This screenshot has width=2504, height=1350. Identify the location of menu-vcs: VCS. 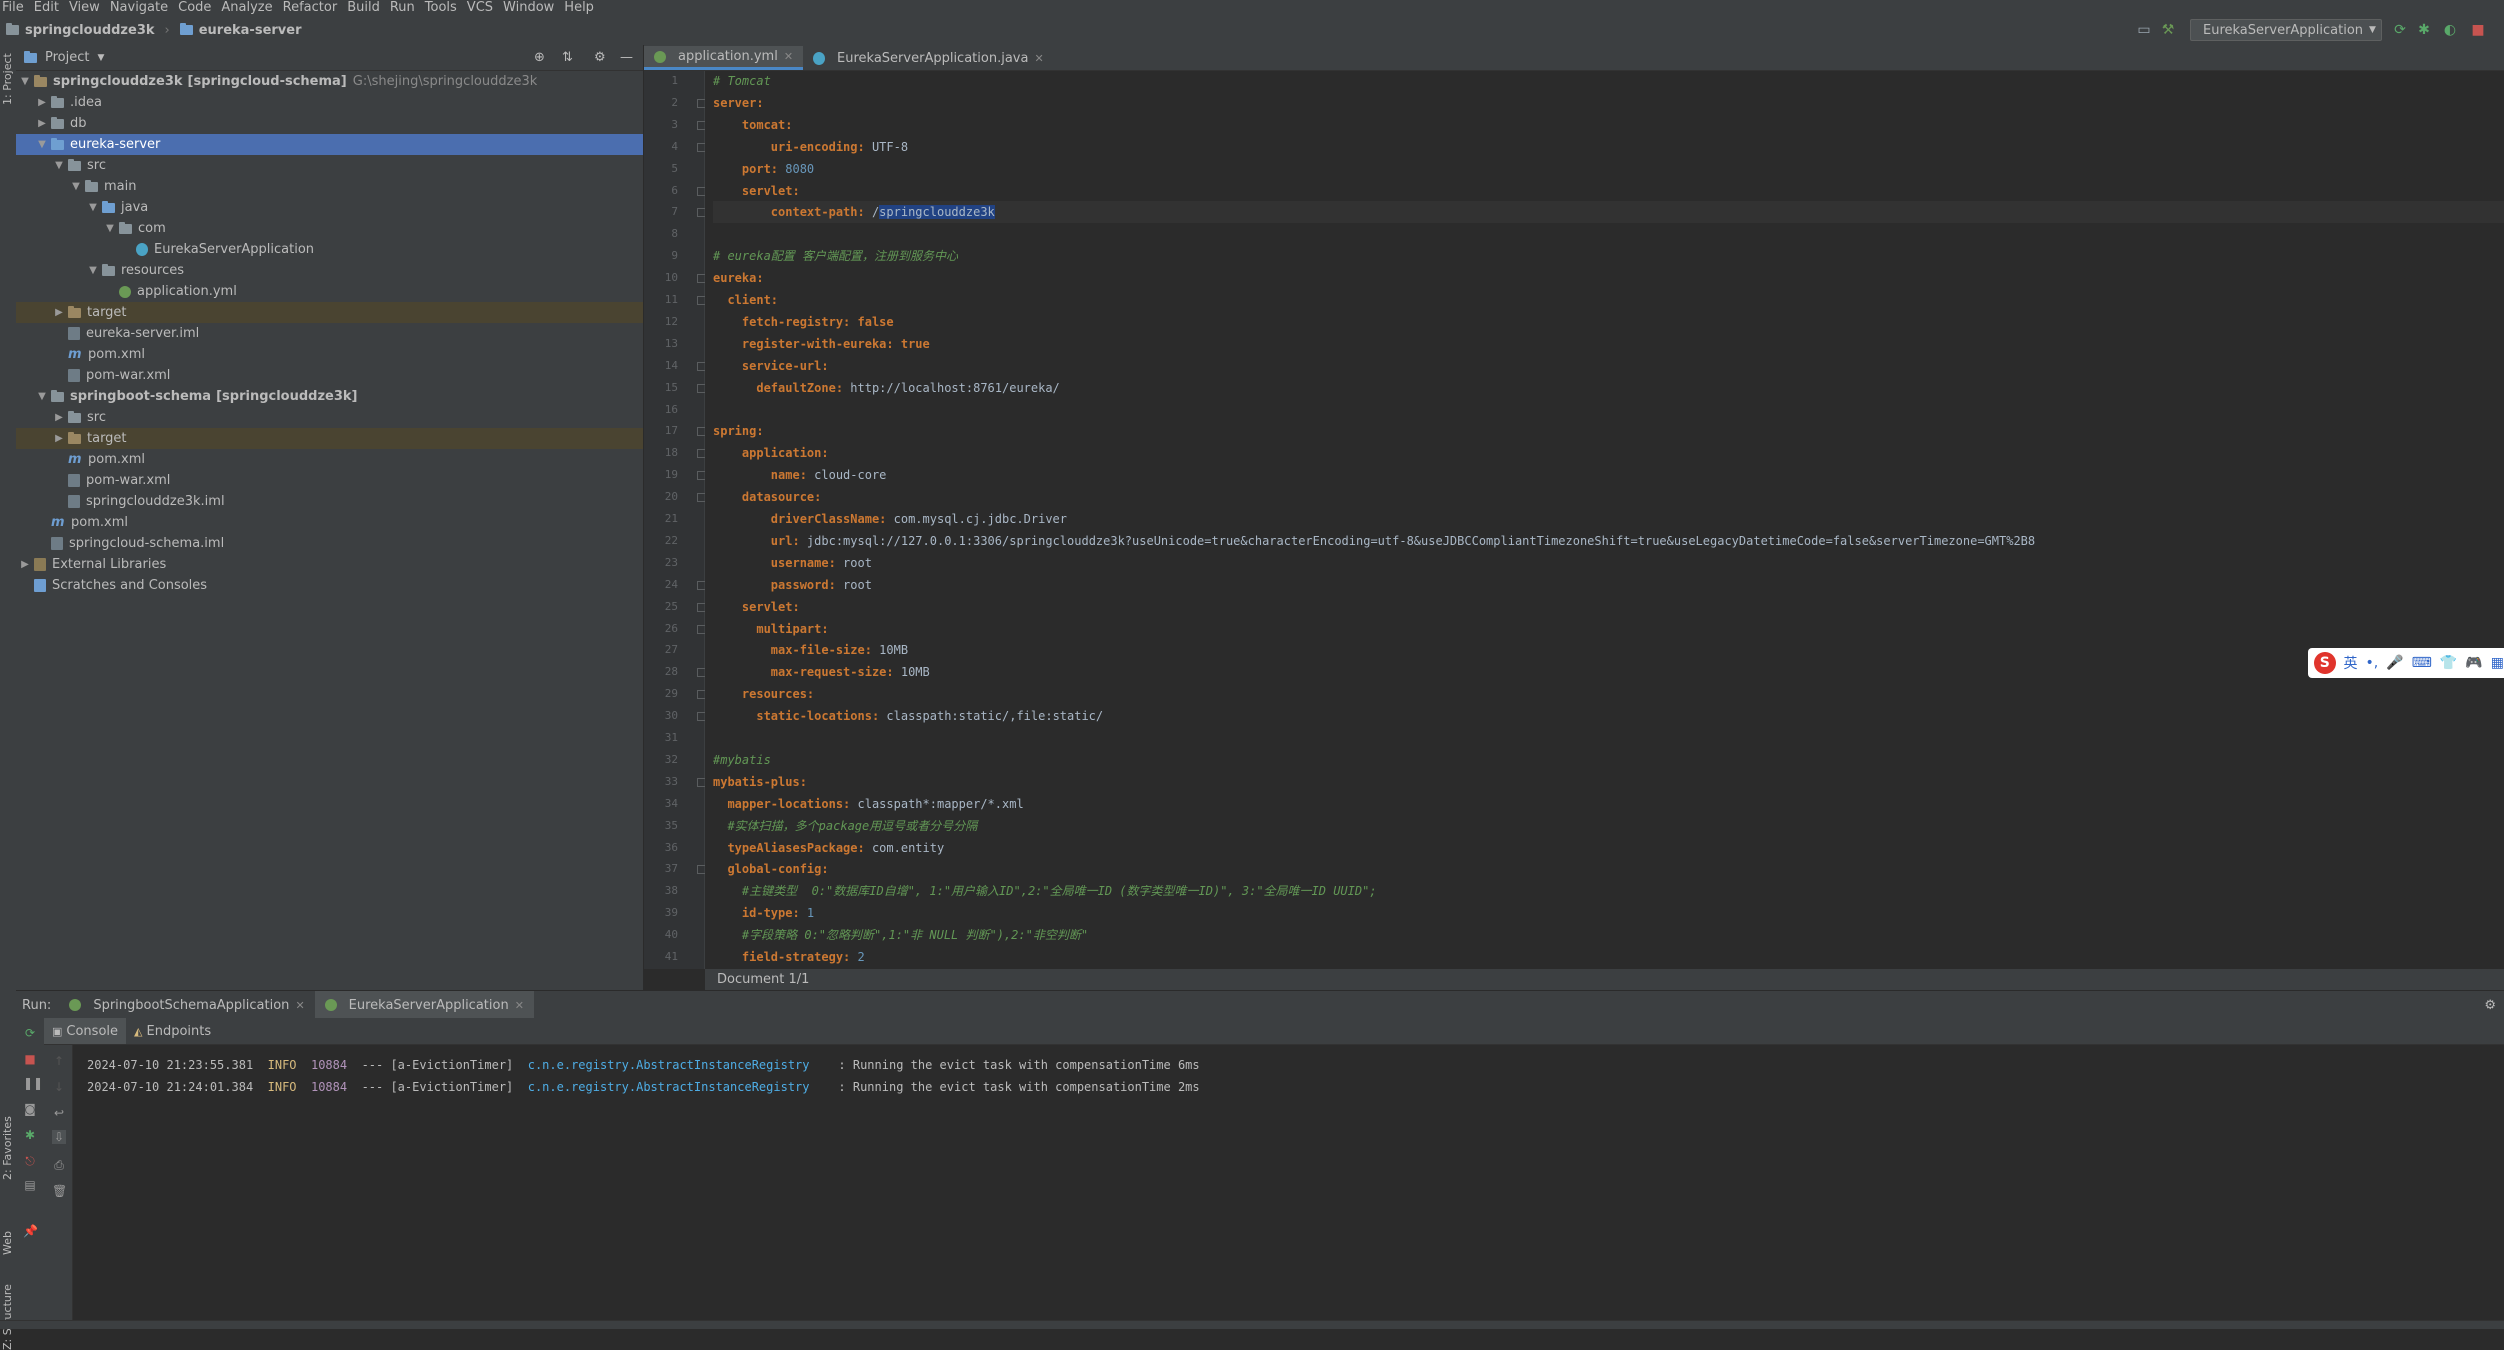
(483, 7).